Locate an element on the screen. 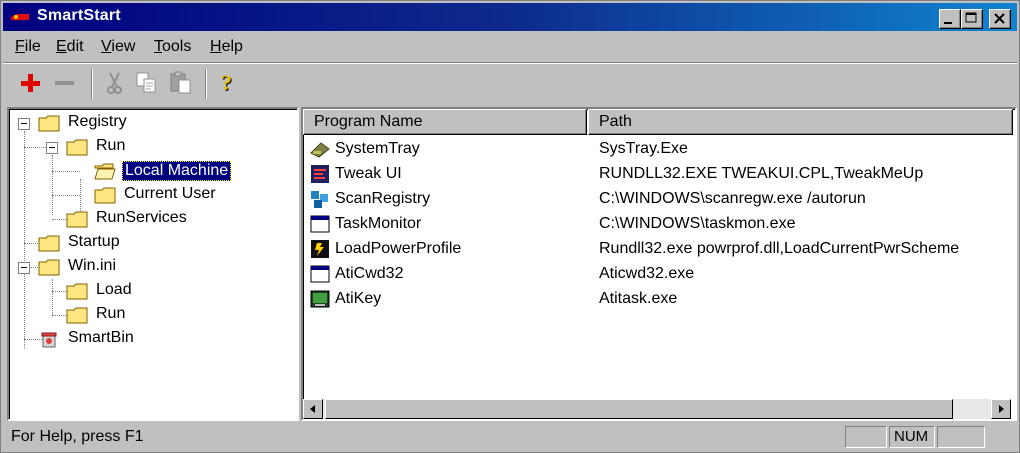  collapse-registry-toggle is located at coordinates (24, 124).